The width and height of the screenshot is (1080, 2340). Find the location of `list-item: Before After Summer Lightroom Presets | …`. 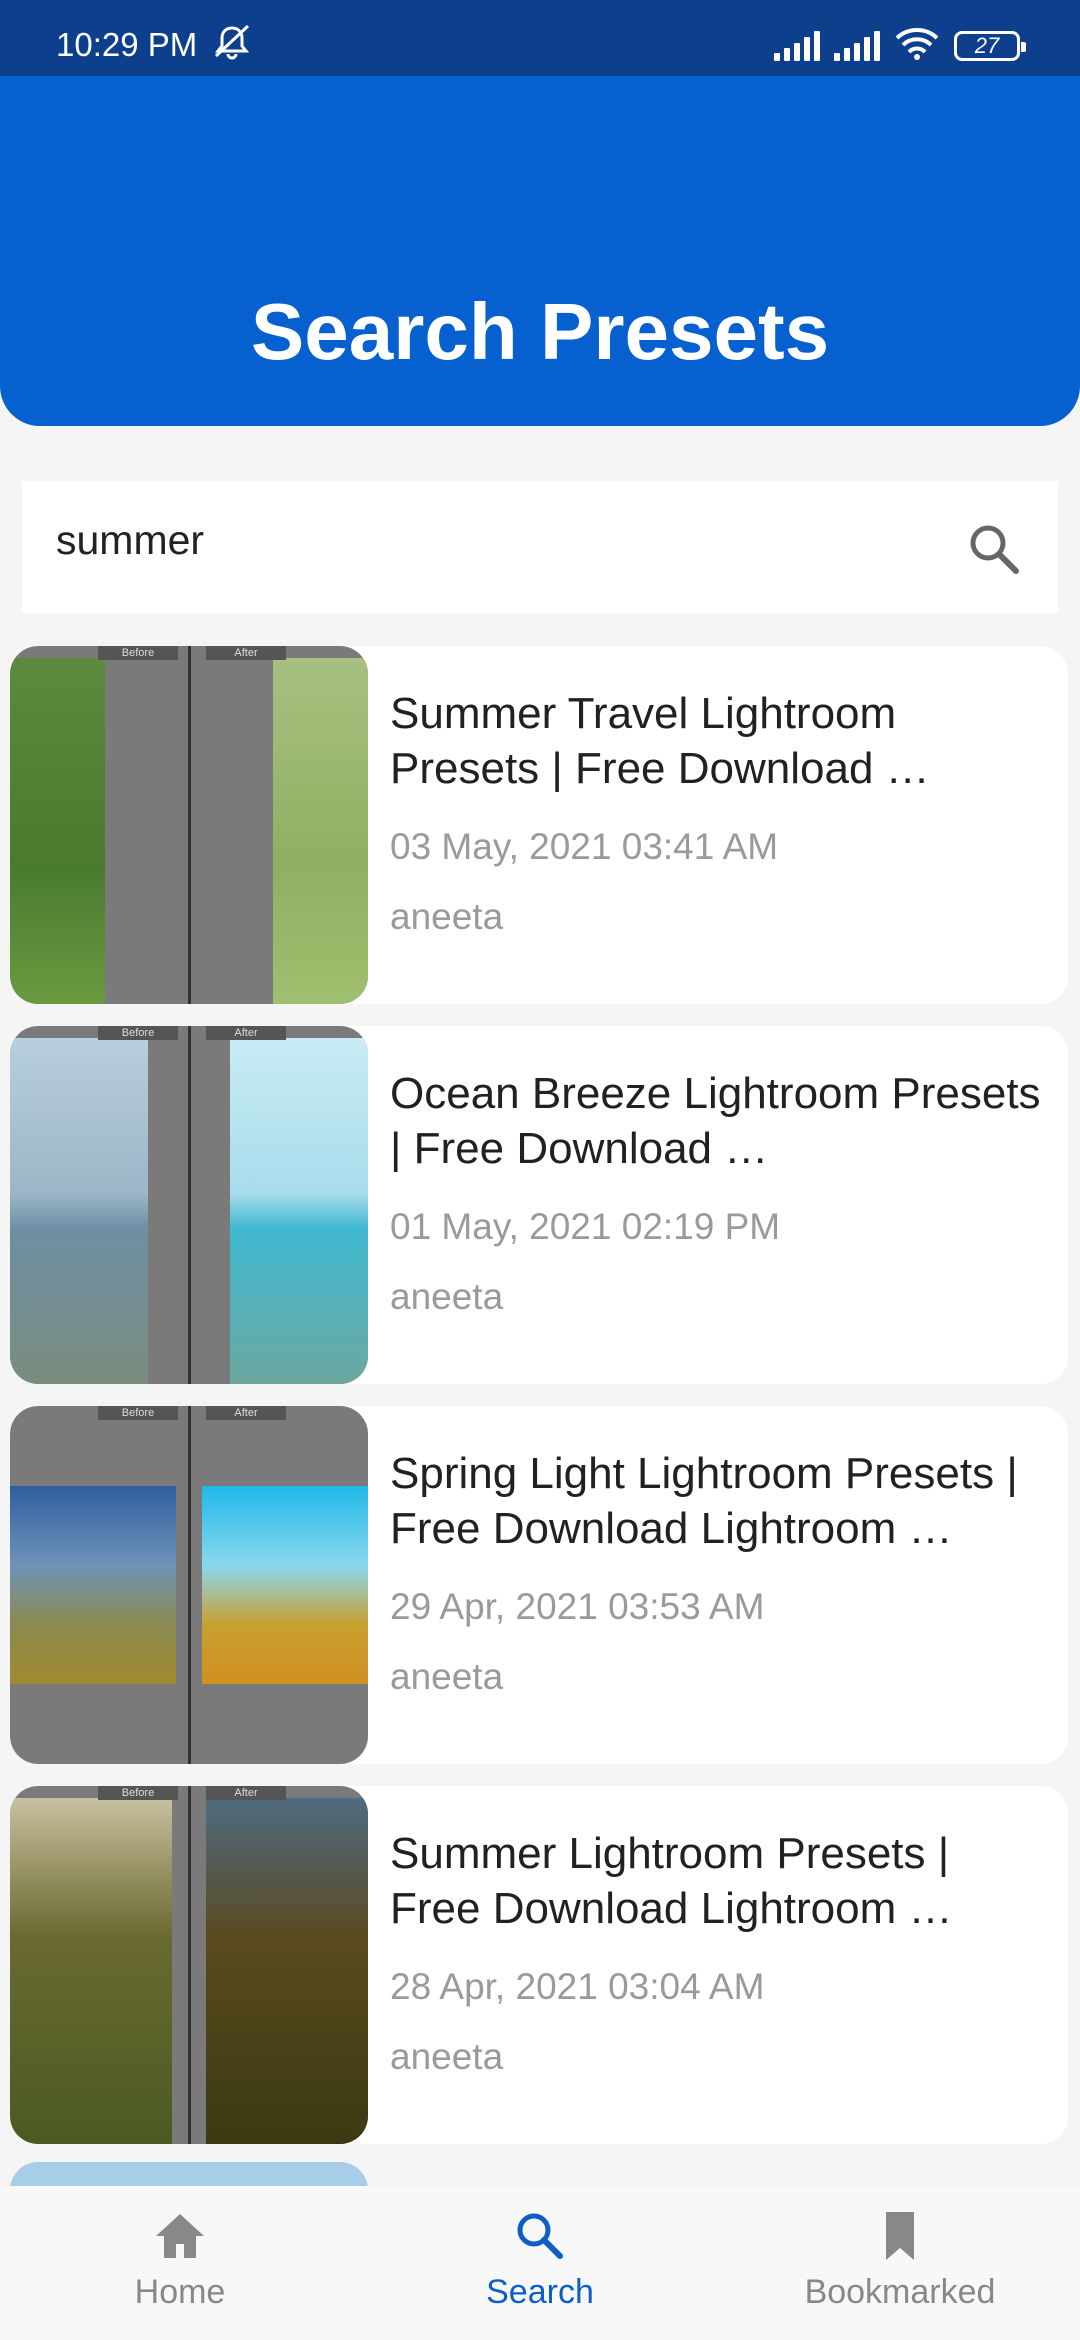

list-item: Before After Summer Lightroom Presets | … is located at coordinates (539, 1965).